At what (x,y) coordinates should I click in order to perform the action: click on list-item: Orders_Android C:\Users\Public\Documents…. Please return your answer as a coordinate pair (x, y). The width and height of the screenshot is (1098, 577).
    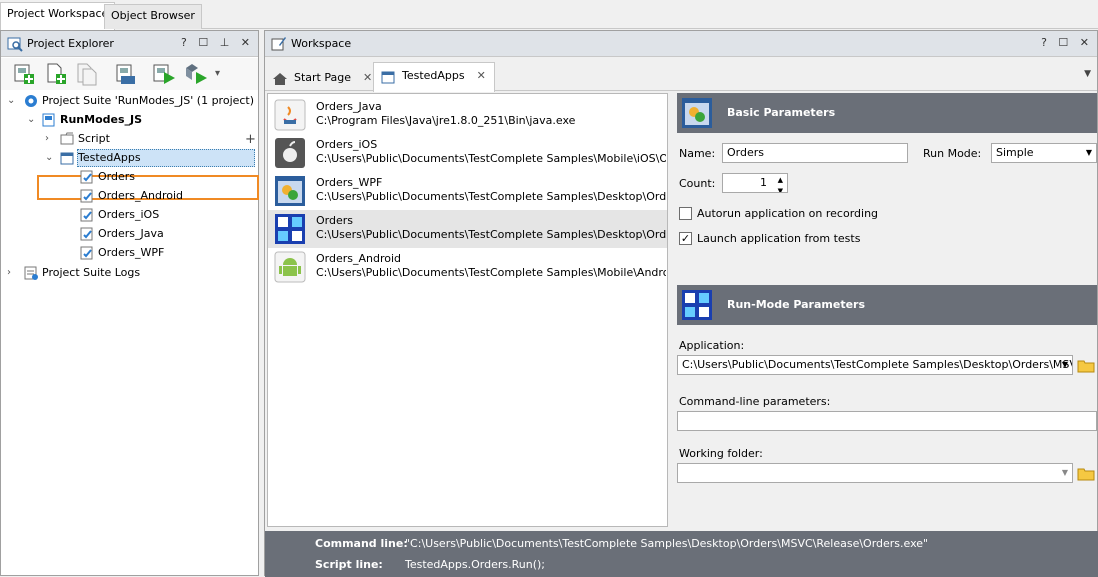
    Looking at the image, I should click on (467, 267).